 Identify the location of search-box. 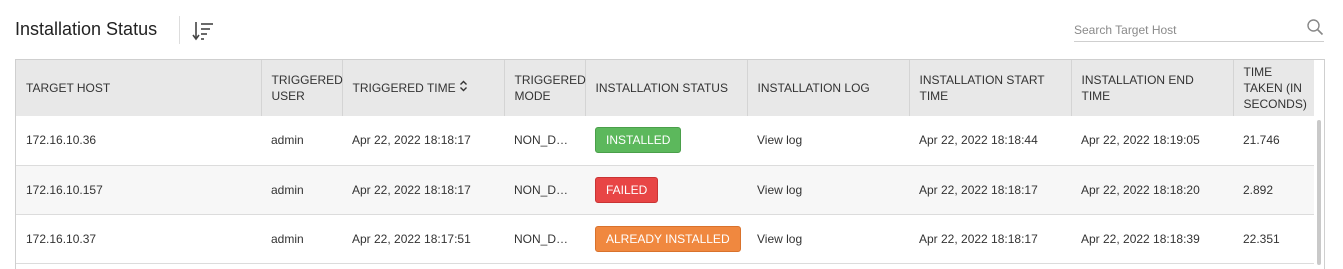
(1199, 29).